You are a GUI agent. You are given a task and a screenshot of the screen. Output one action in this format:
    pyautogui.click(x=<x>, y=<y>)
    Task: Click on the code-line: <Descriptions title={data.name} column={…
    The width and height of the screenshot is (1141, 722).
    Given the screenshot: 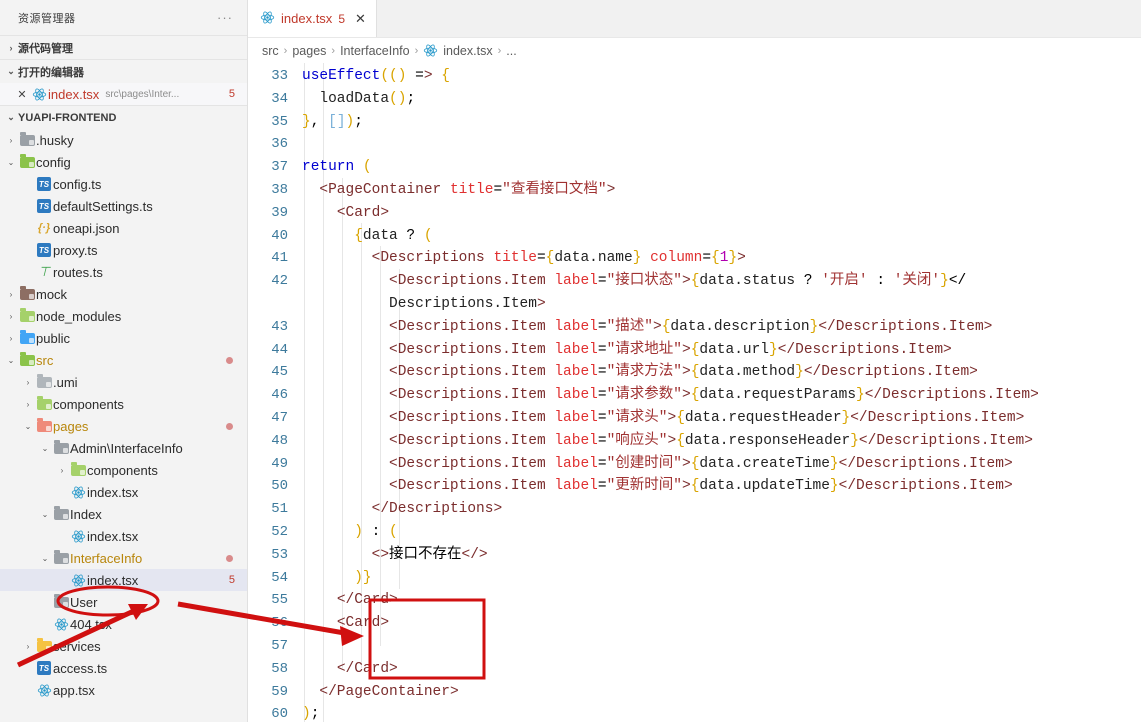 What is the action you would take?
    pyautogui.click(x=721, y=258)
    